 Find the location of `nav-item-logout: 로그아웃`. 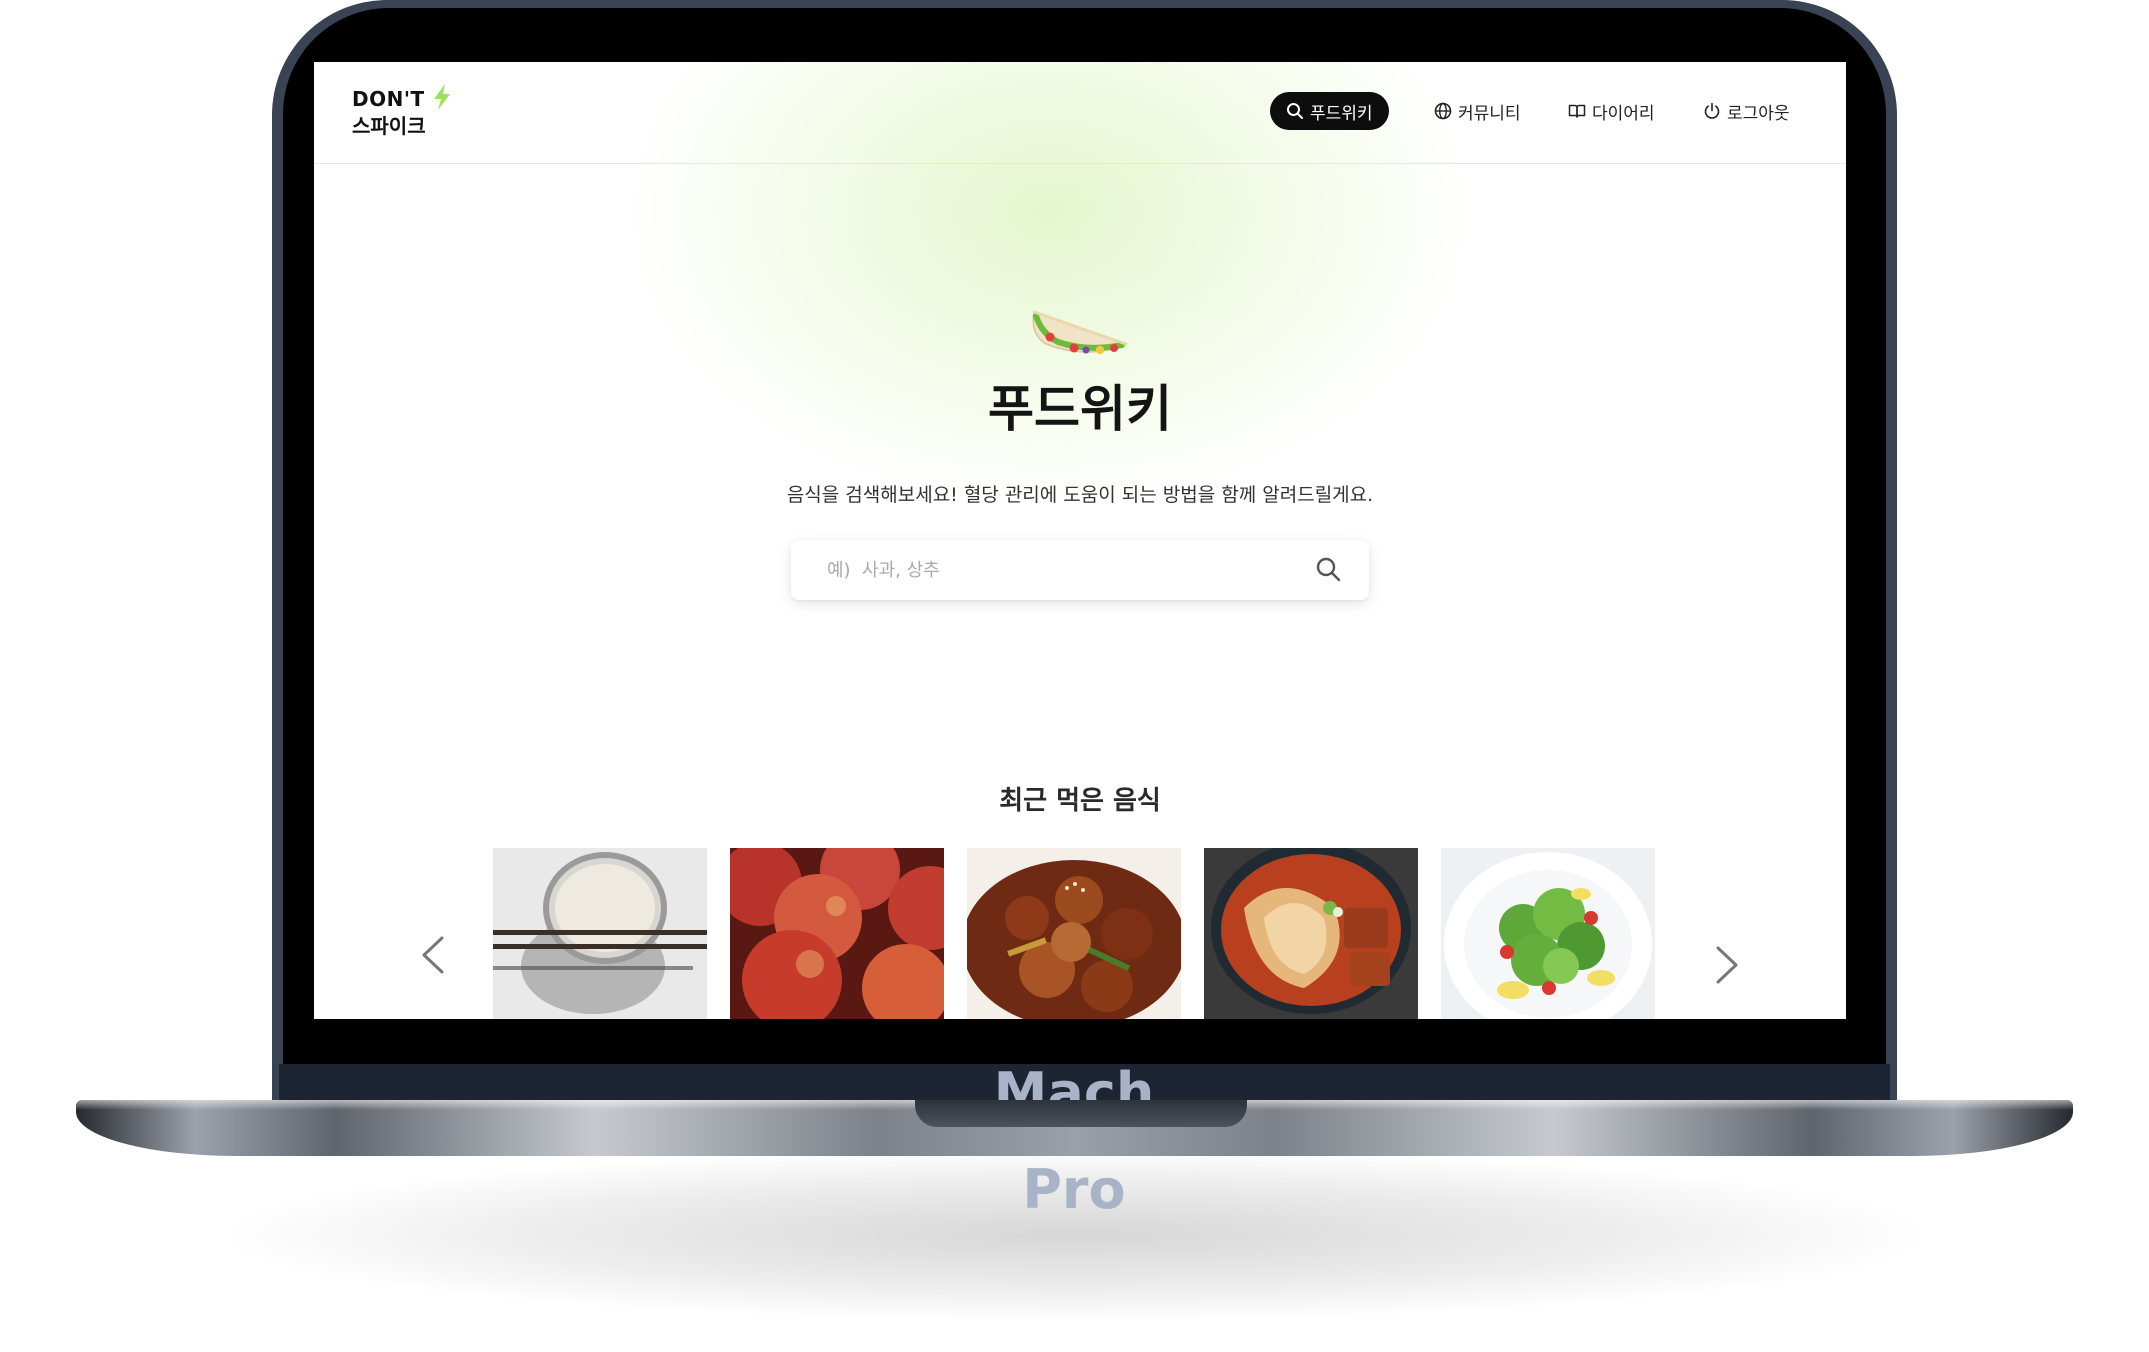

nav-item-logout: 로그아웃 is located at coordinates (1746, 111).